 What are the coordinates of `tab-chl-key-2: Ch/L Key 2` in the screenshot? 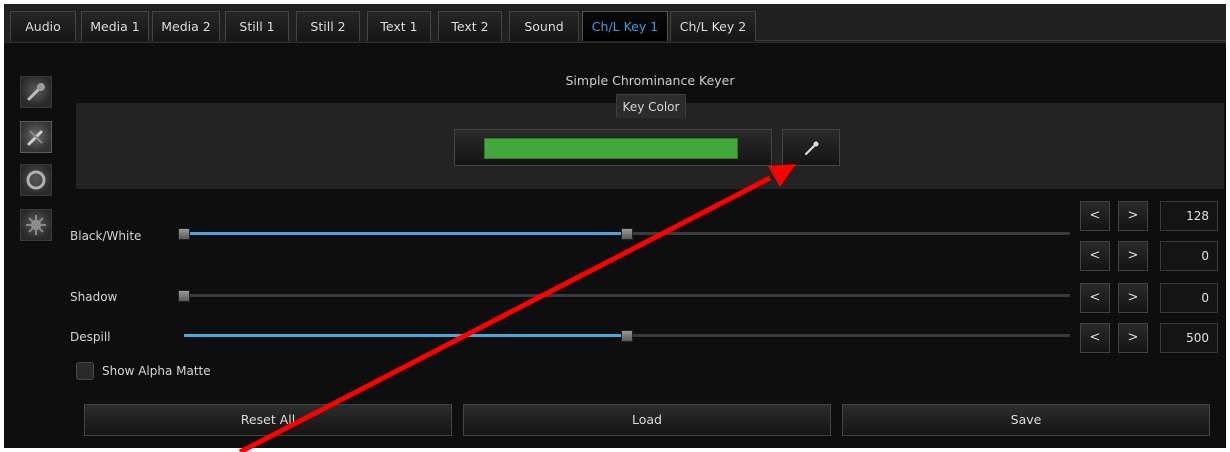 It's located at (713, 26).